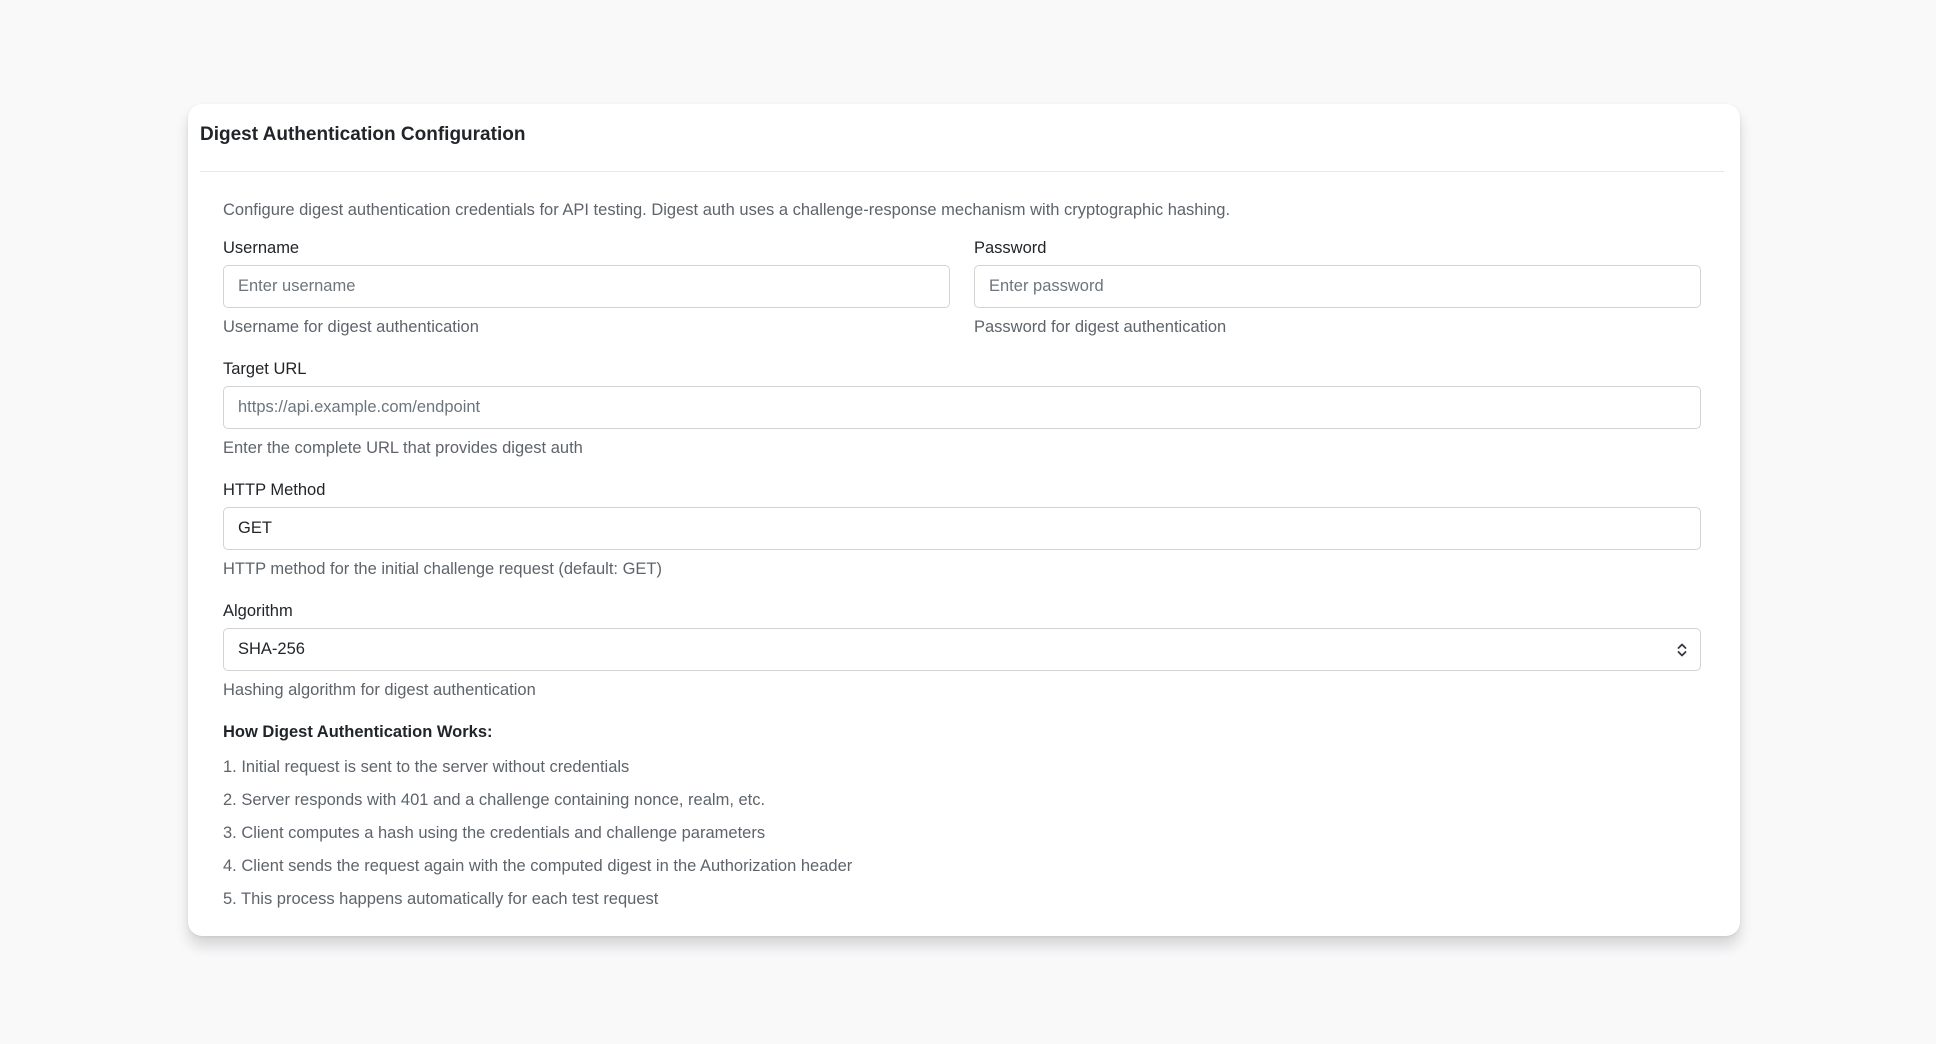  I want to click on password-help: Password for digest authentication, so click(1100, 327).